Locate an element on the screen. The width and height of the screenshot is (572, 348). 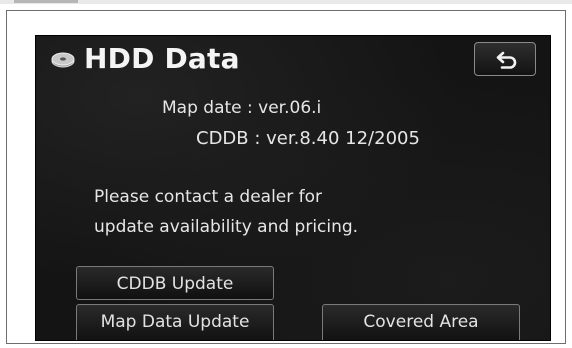
covered-area-button: Covered Area is located at coordinates (421, 322).